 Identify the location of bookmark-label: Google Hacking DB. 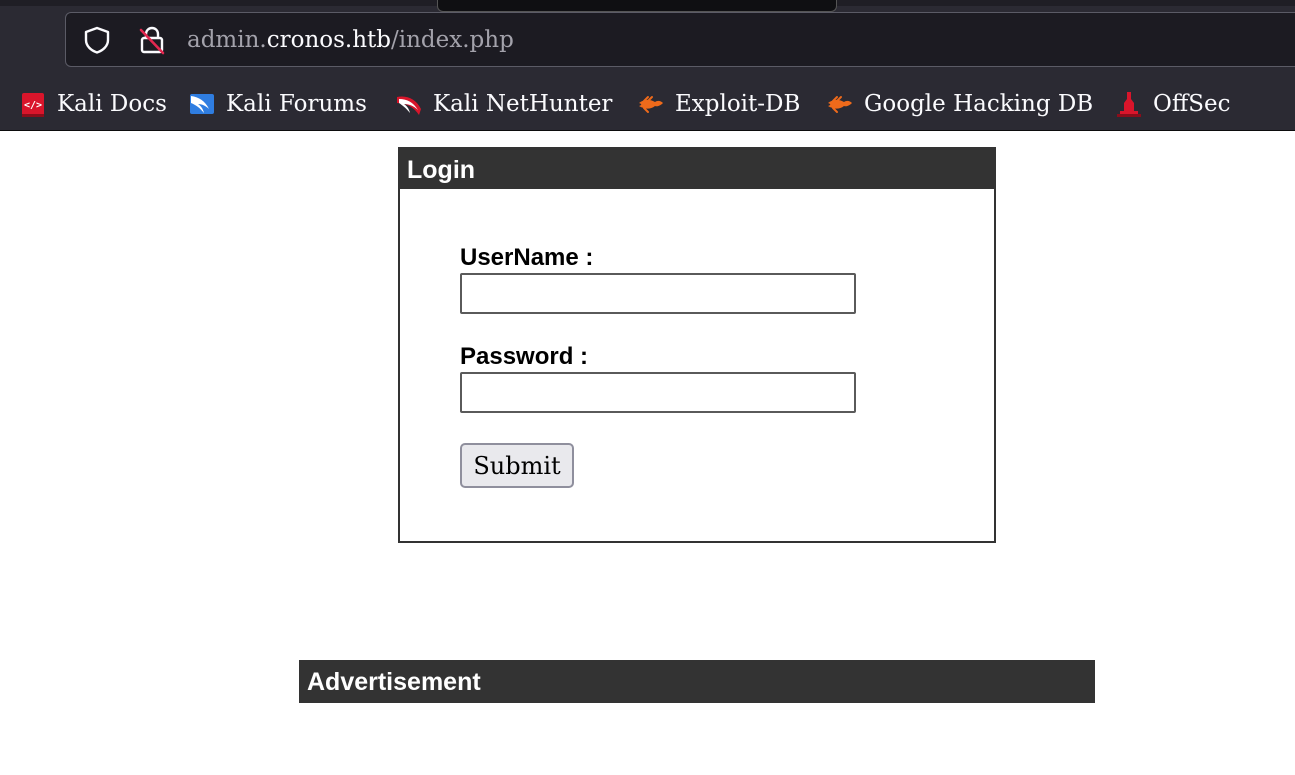
(979, 104).